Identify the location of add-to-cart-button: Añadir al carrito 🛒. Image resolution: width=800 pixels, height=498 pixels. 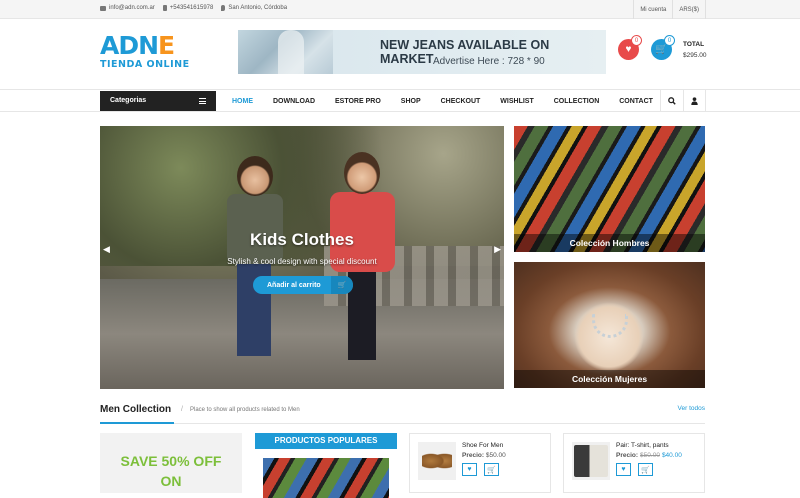
(303, 285).